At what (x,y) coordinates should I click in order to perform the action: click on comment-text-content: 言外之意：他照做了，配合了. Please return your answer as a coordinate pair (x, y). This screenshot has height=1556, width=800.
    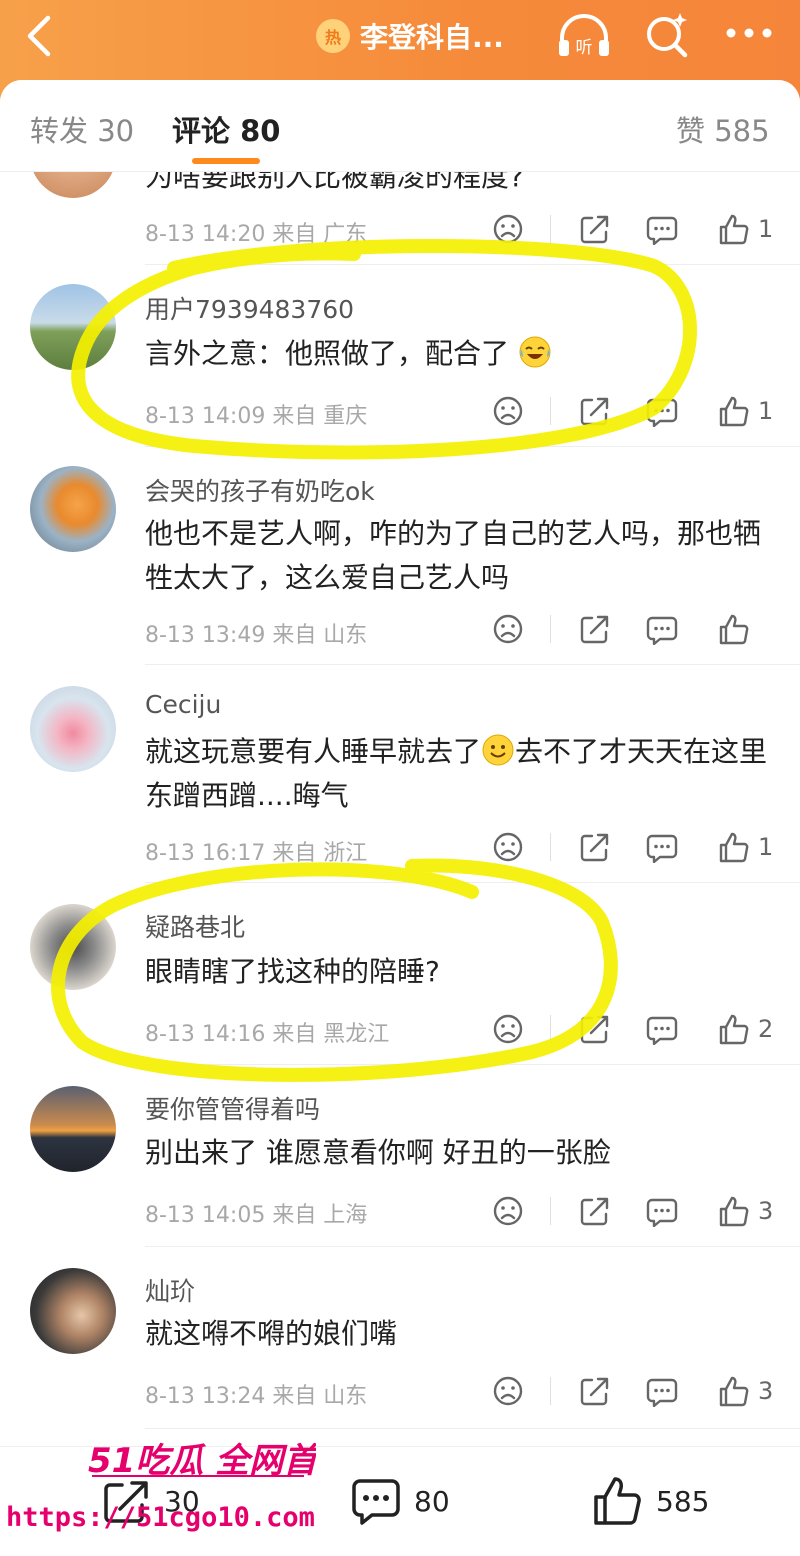
    Looking at the image, I should click on (327, 353).